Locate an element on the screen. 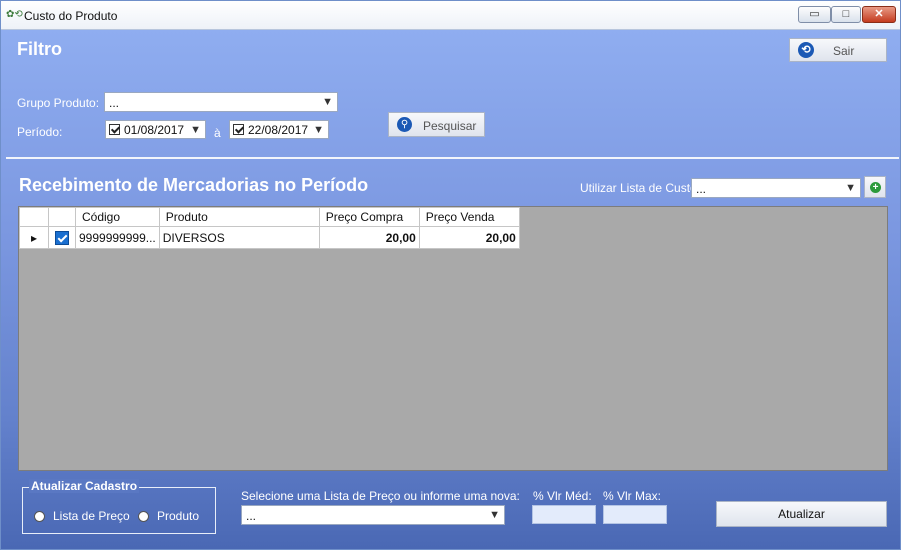 This screenshot has width=901, height=550. group-label: Grupo Produto: is located at coordinates (58, 103).